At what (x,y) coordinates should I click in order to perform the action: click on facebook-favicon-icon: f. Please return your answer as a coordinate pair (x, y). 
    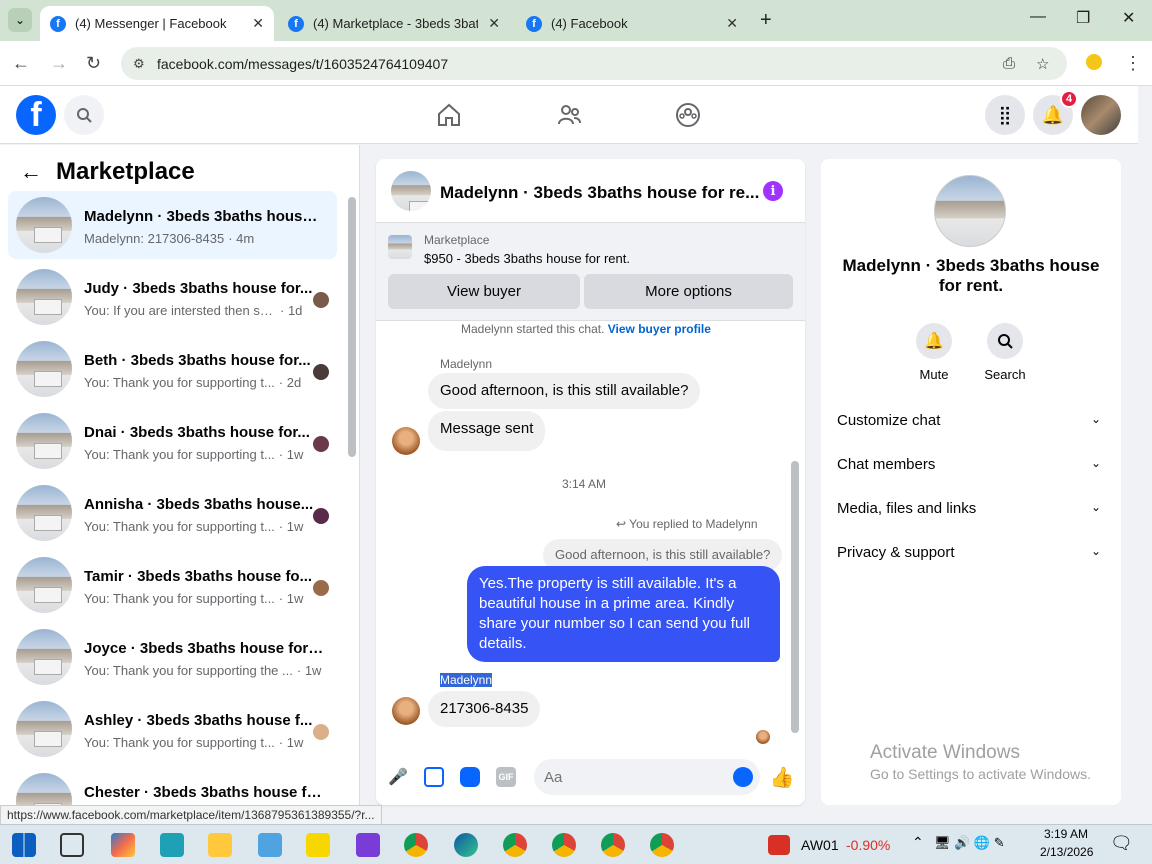
    Looking at the image, I should click on (296, 23).